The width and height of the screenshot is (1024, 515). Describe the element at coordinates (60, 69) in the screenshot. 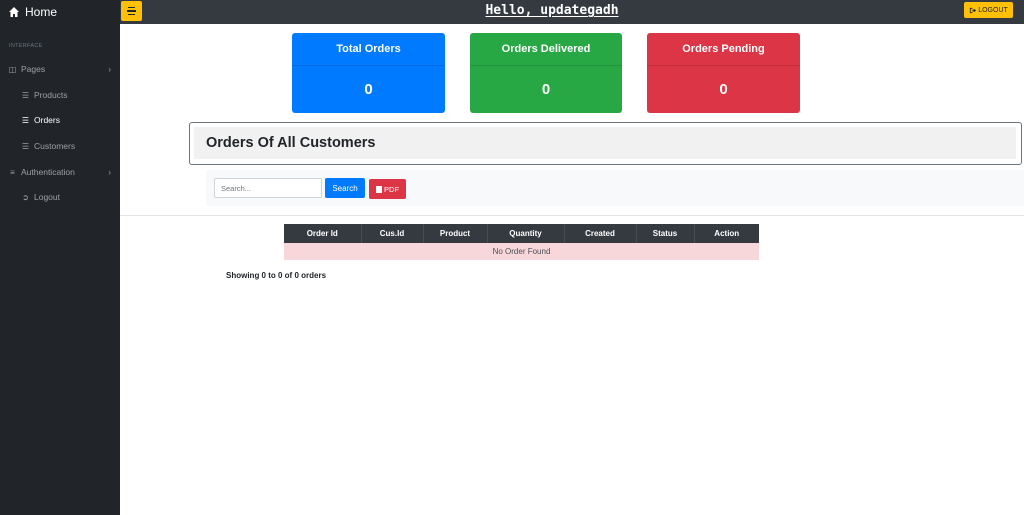

I see `sidebar-item-pages: ◫ Pages ›` at that location.